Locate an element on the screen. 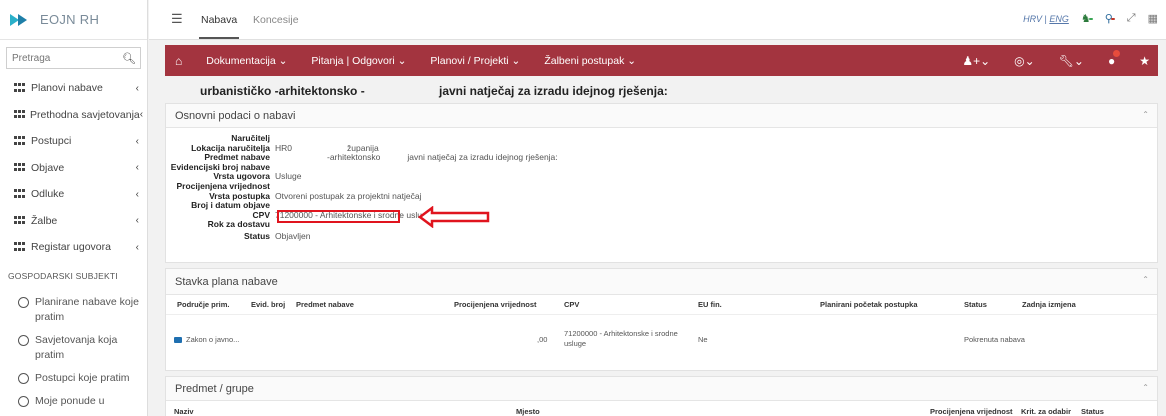 The height and width of the screenshot is (416, 1166). column-header: EU fin. is located at coordinates (710, 304).